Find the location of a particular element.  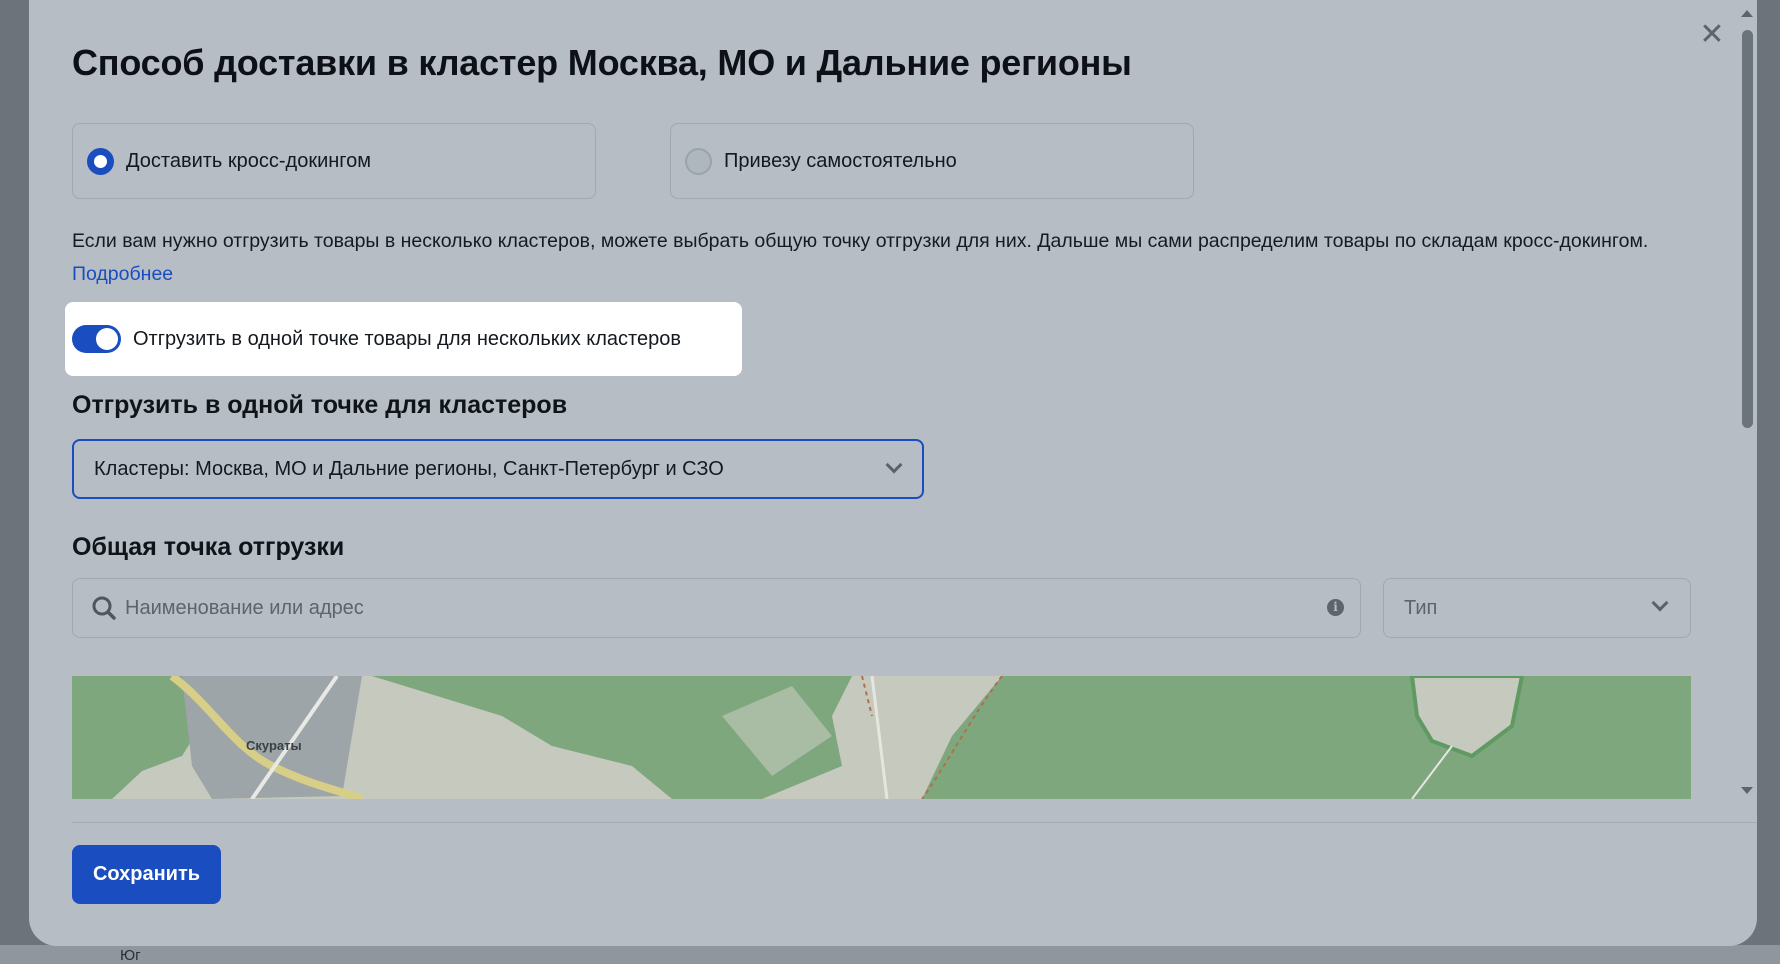

toggle-knob is located at coordinates (107, 339).